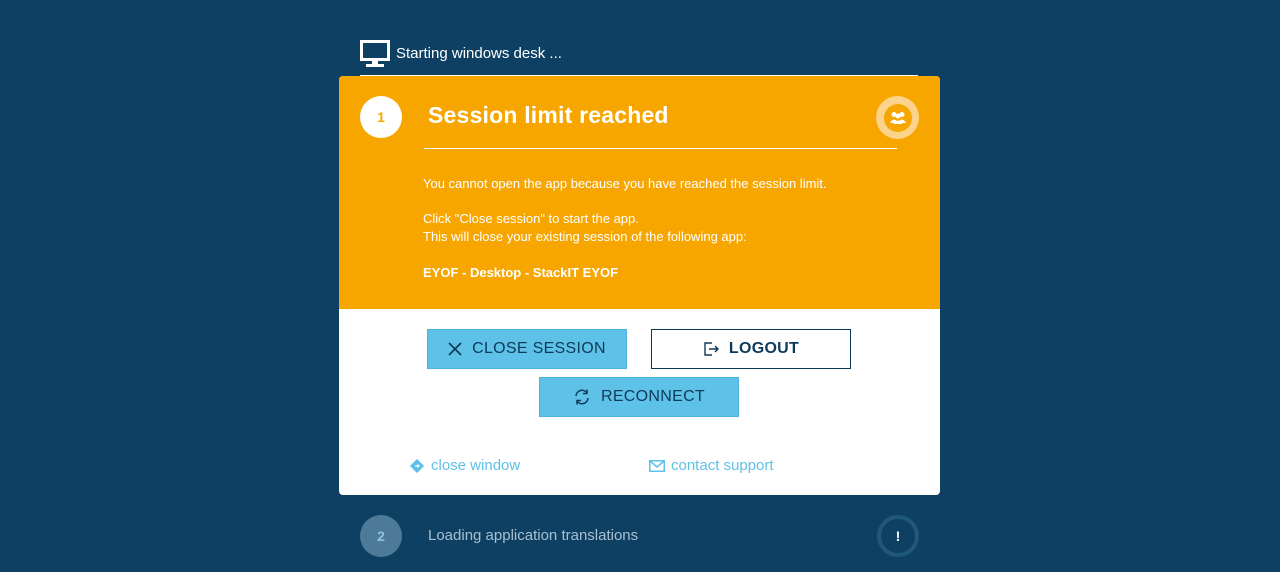 The width and height of the screenshot is (1280, 572). I want to click on close-icon, so click(455, 349).